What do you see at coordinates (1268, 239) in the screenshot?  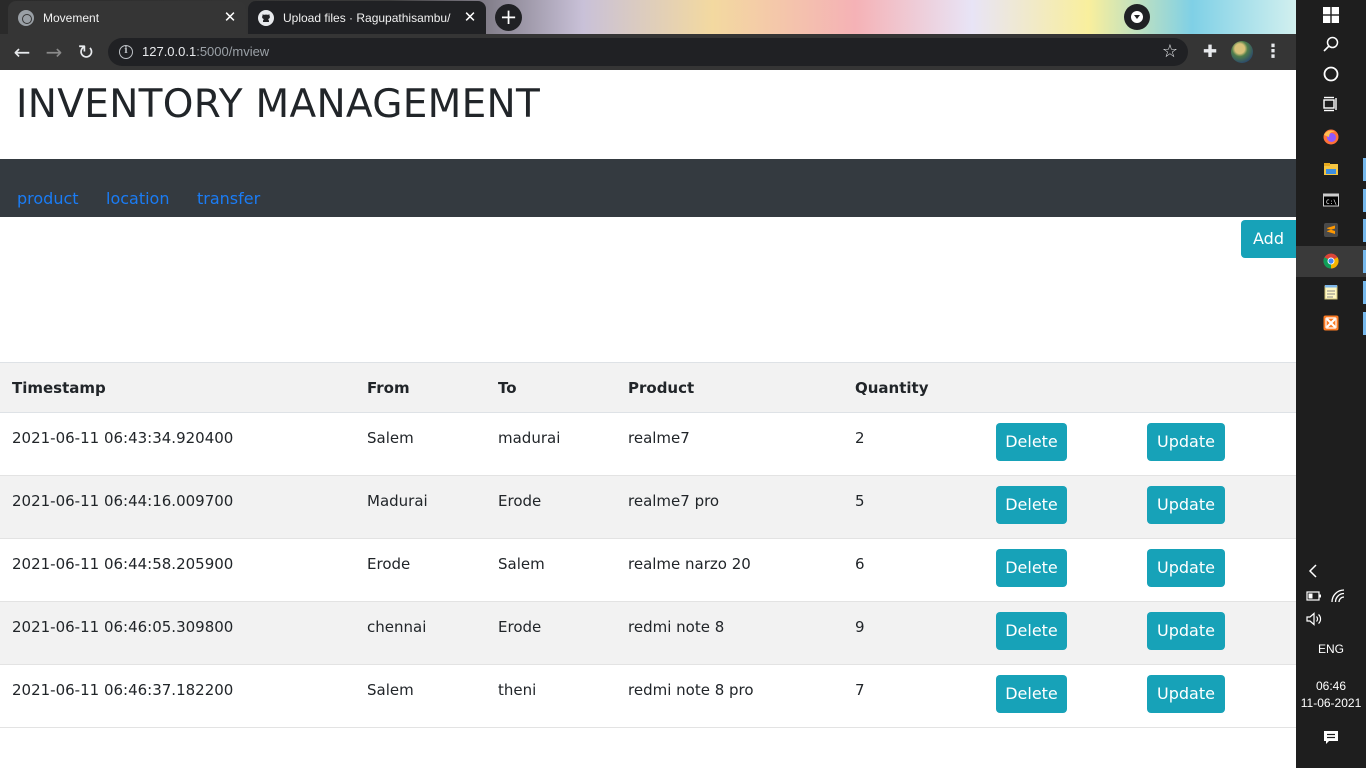 I see `add-button: Add` at bounding box center [1268, 239].